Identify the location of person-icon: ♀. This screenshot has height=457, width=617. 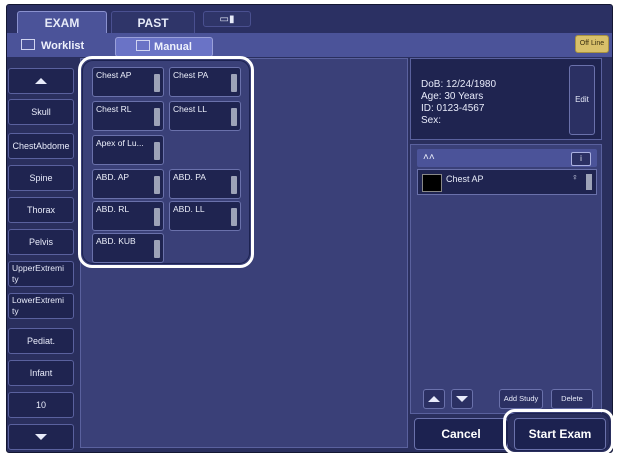
(575, 177).